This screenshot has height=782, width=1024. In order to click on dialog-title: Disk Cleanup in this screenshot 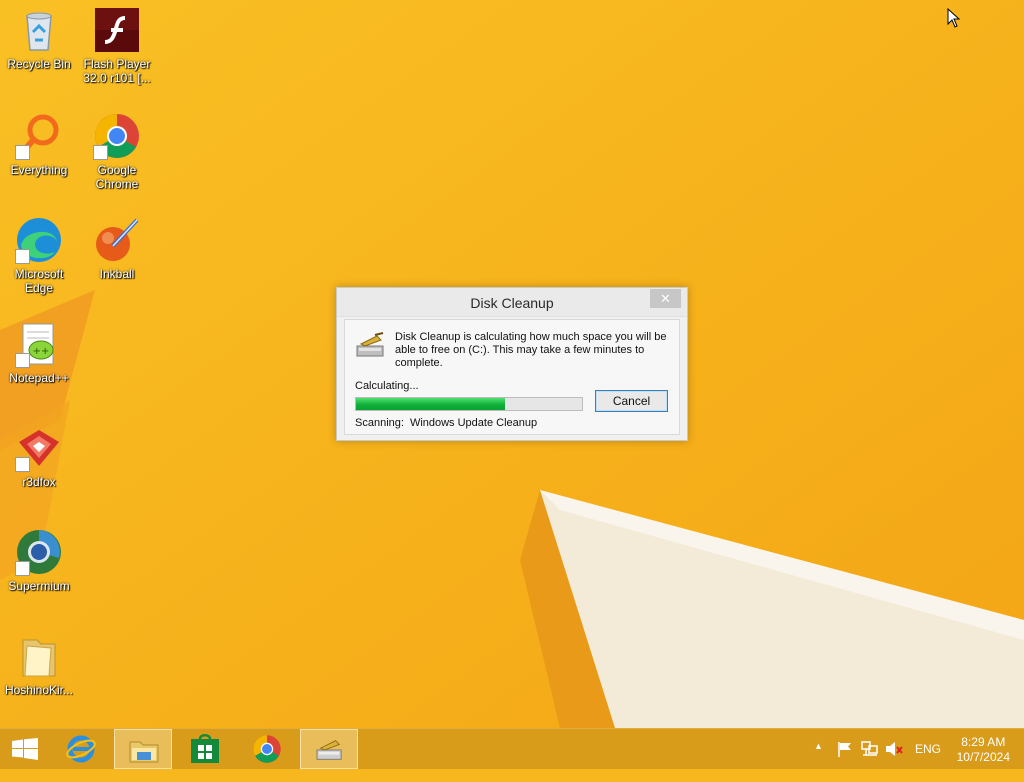, I will do `click(512, 303)`.